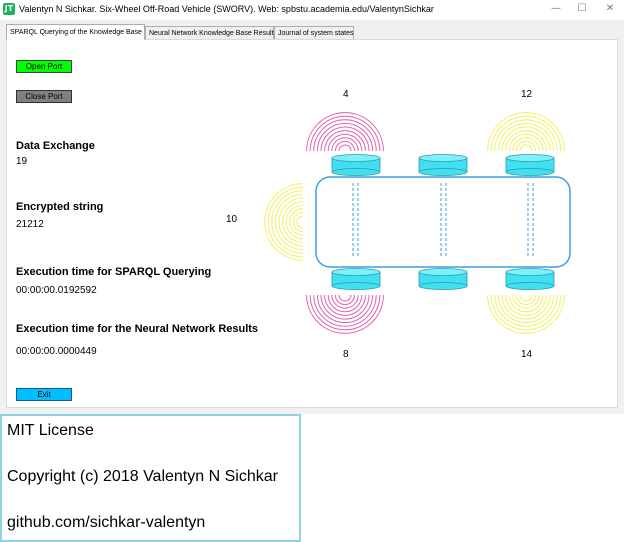 This screenshot has width=624, height=542. What do you see at coordinates (526, 132) in the screenshot?
I see `sensor-arc-front-right` at bounding box center [526, 132].